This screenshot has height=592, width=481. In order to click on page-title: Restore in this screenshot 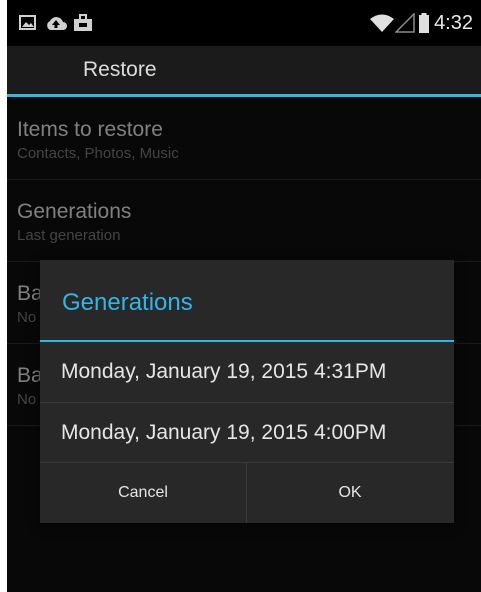, I will do `click(120, 69)`.